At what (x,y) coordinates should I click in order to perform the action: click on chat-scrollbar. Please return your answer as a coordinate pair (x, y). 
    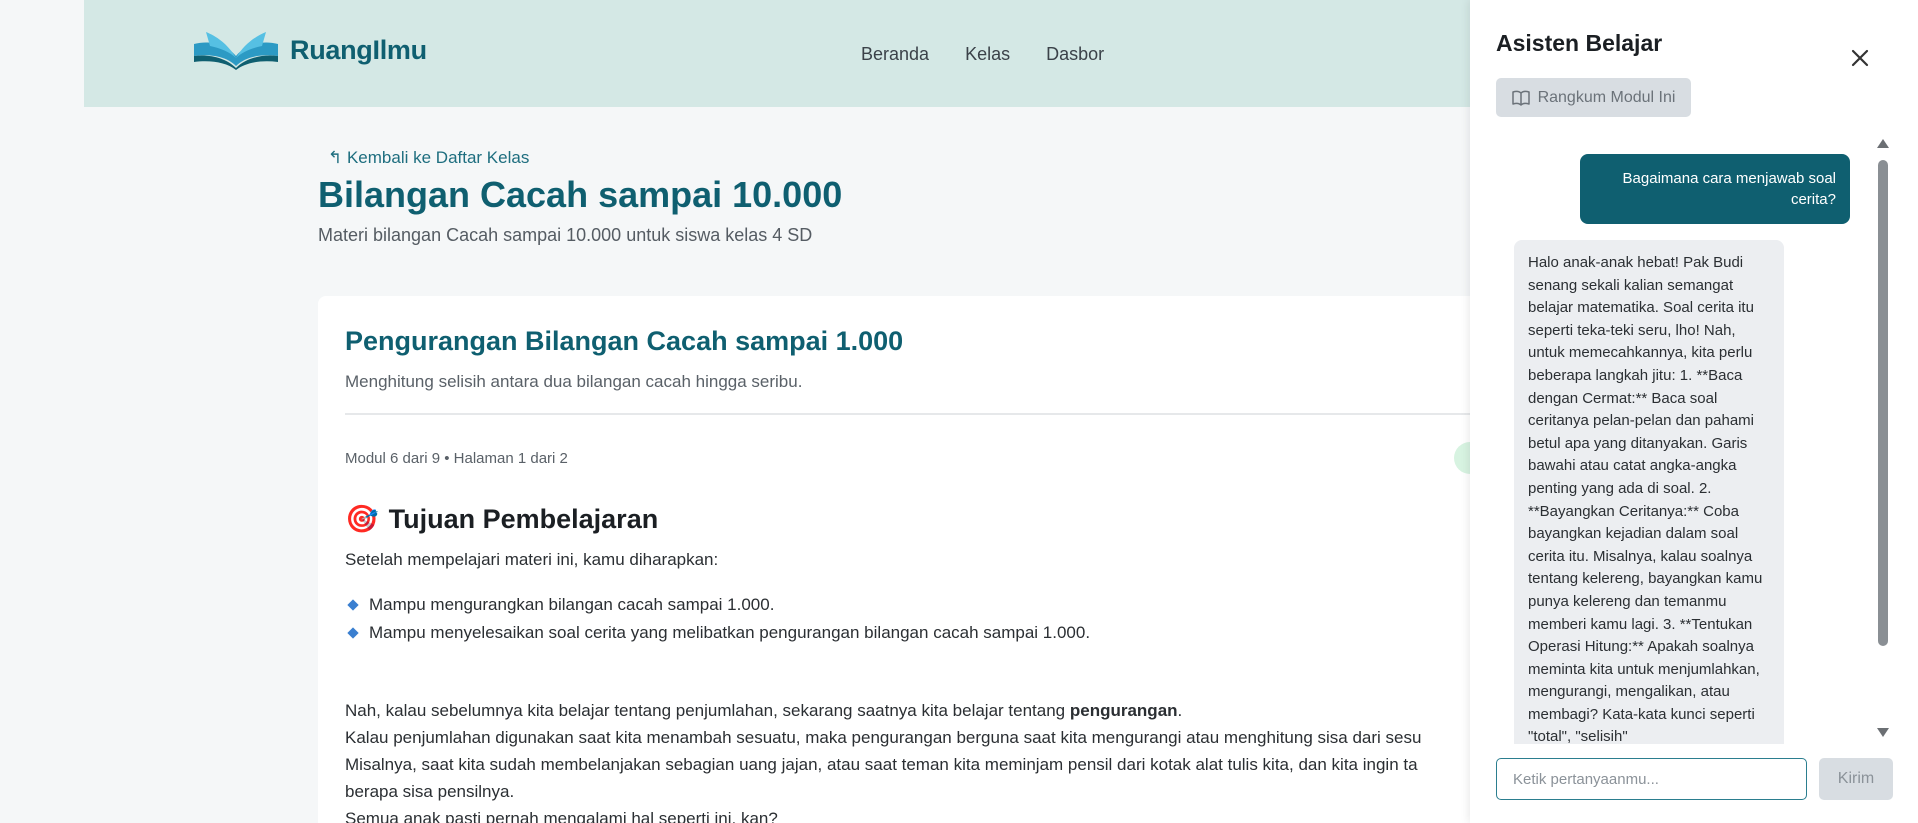
    Looking at the image, I should click on (1883, 438).